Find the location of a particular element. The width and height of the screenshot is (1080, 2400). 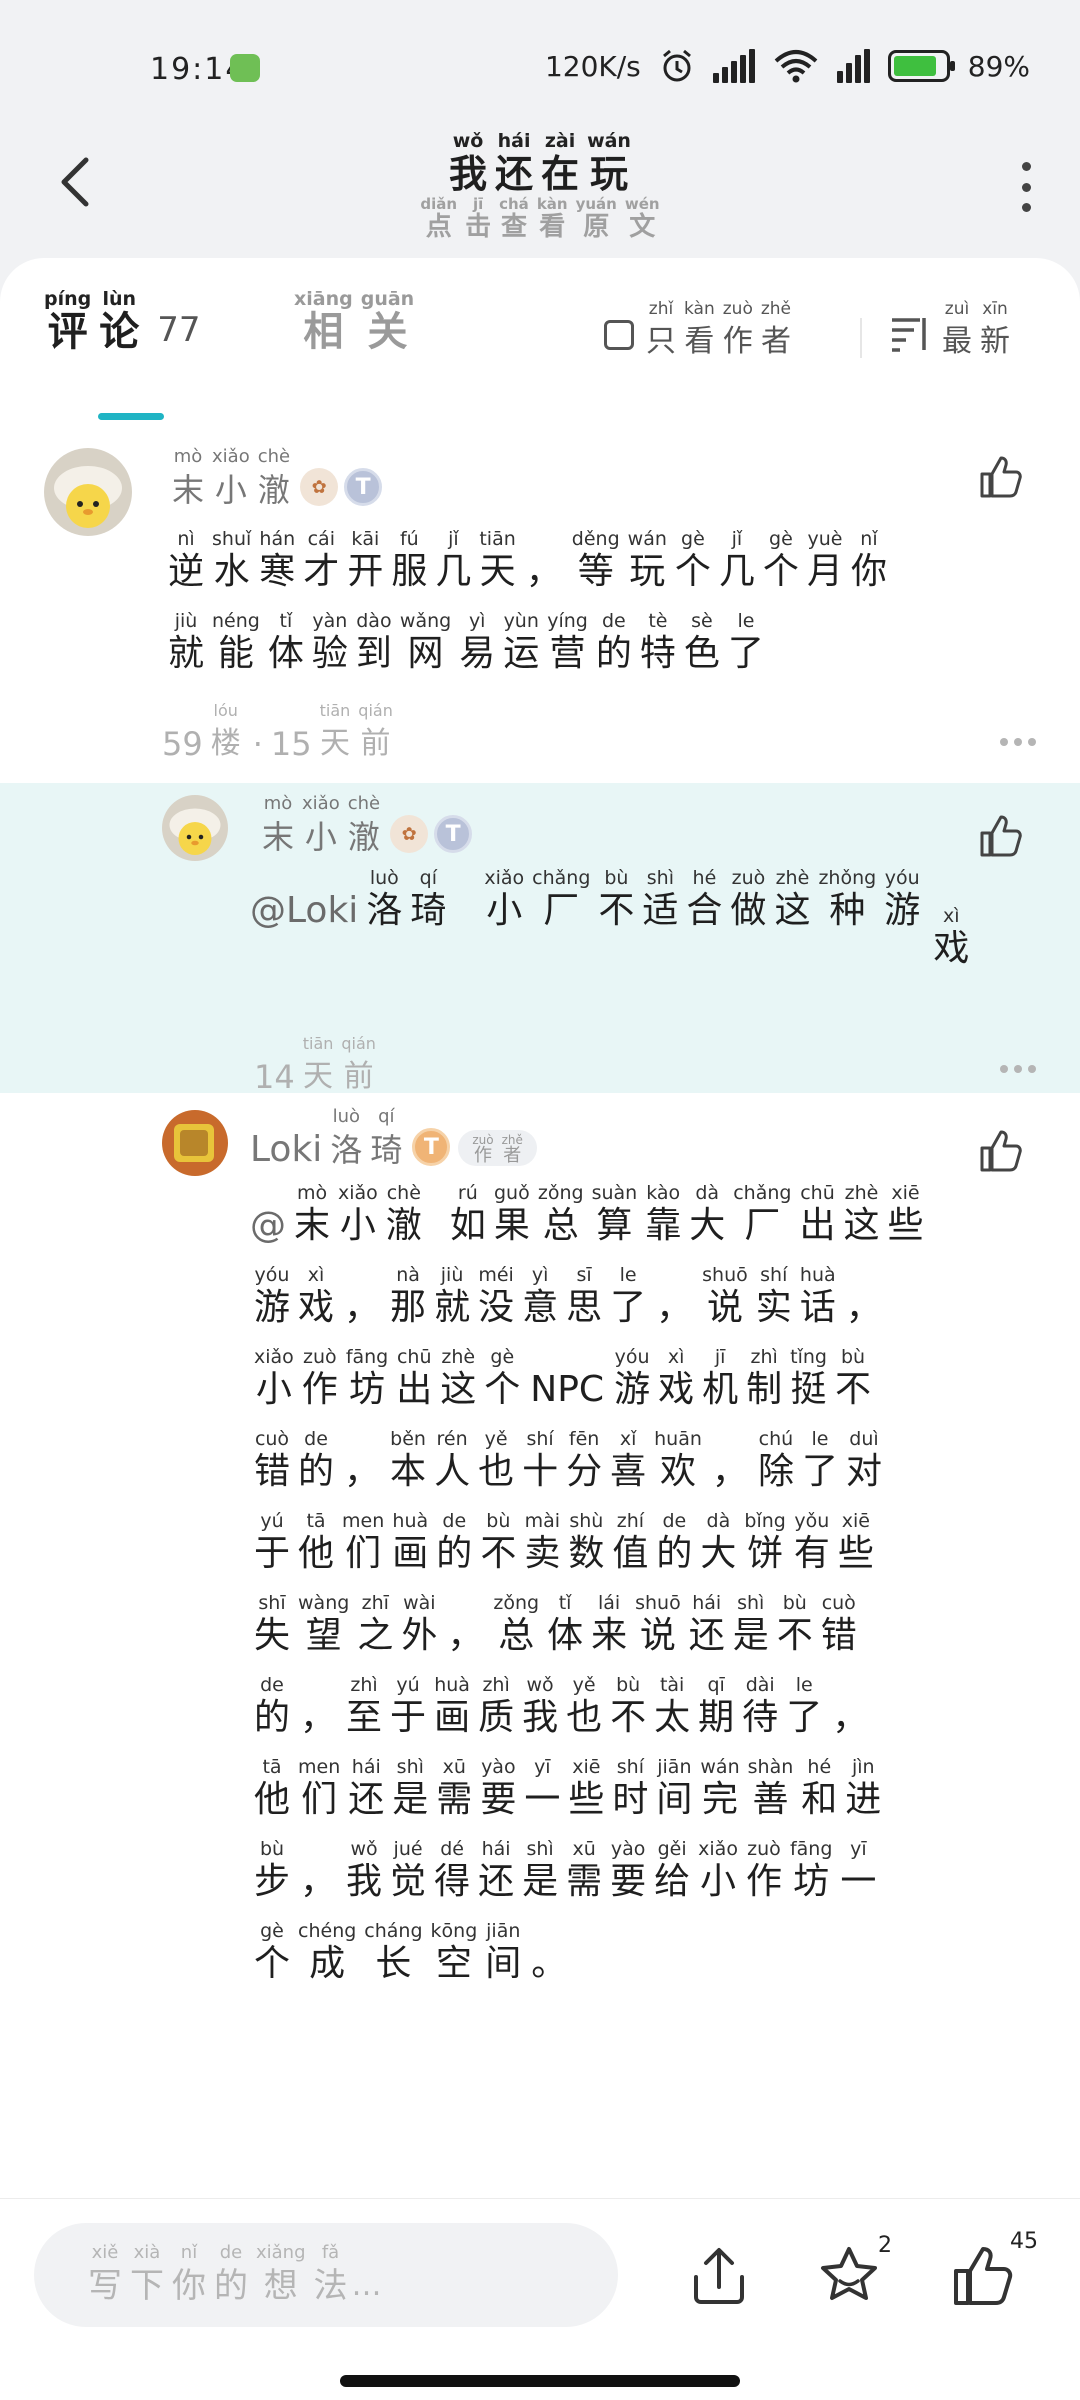

sort-button: zuì 最 xīn 新 is located at coordinates (952, 331).